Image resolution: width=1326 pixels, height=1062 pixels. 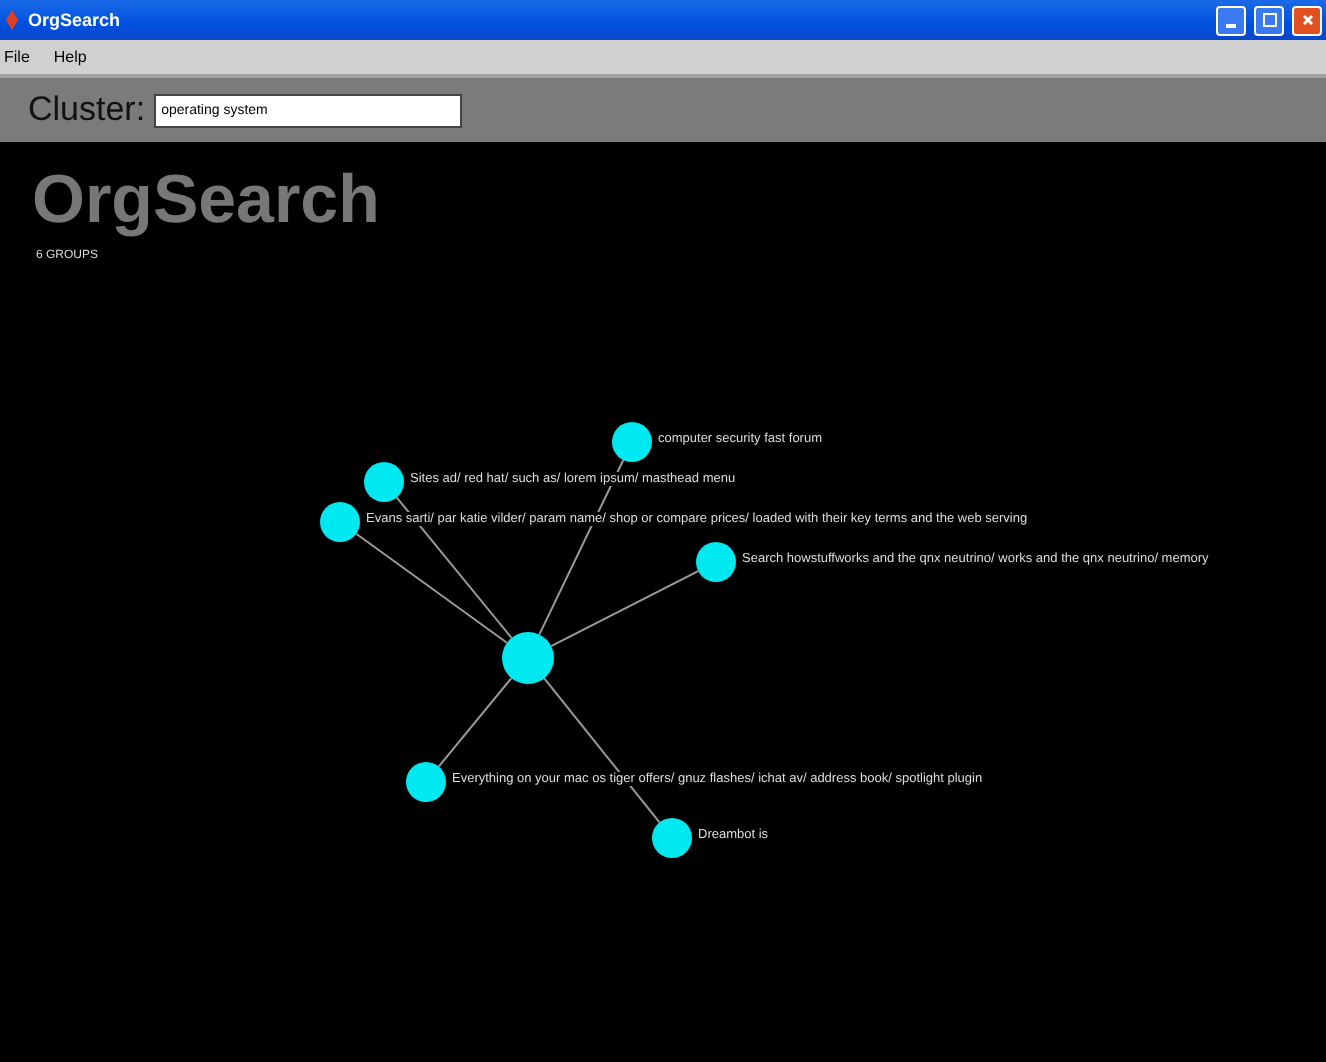 I want to click on app-icon, so click(x=12, y=20).